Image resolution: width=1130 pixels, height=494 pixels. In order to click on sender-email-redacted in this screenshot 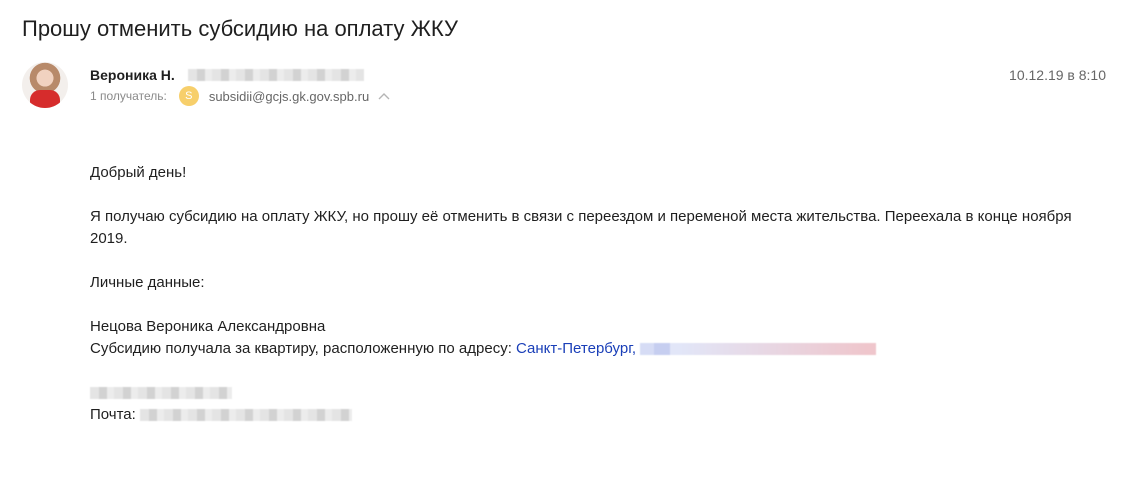, I will do `click(276, 75)`.